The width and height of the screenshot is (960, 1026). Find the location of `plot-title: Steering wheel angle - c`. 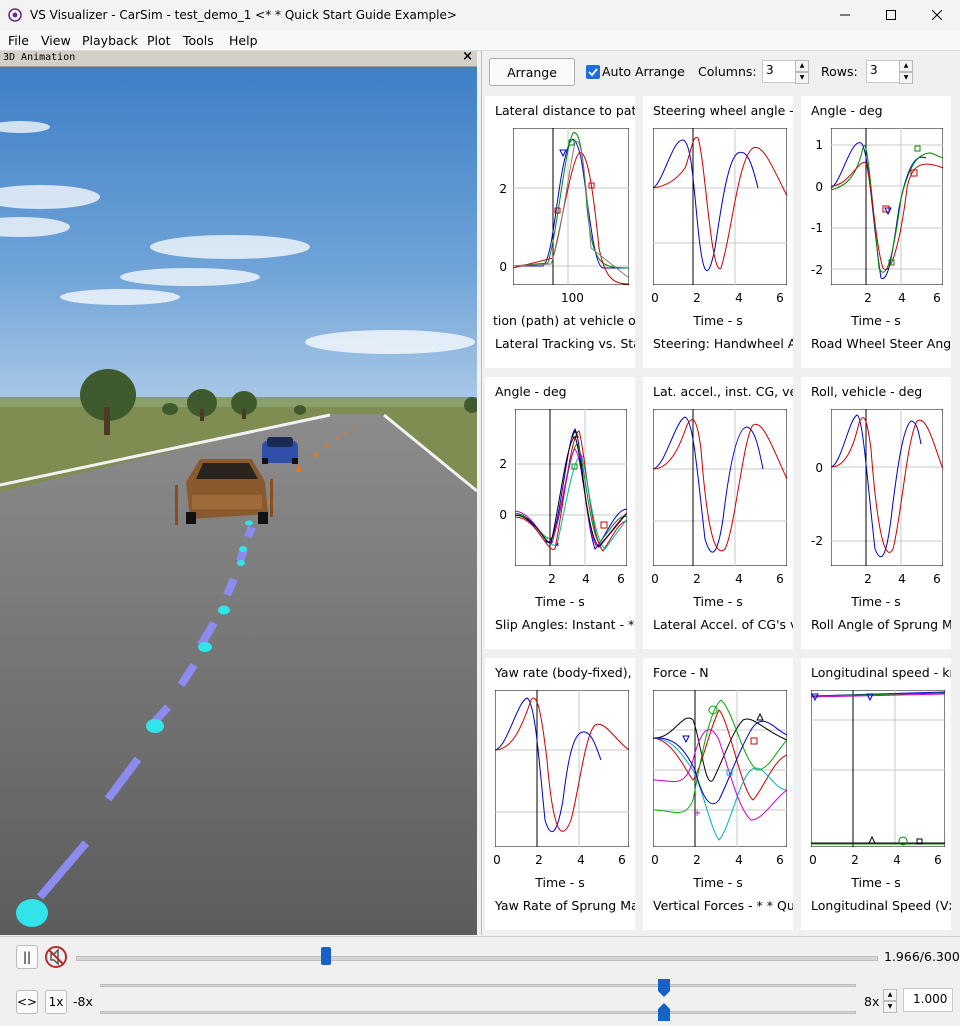

plot-title: Steering wheel angle - c is located at coordinates (723, 110).